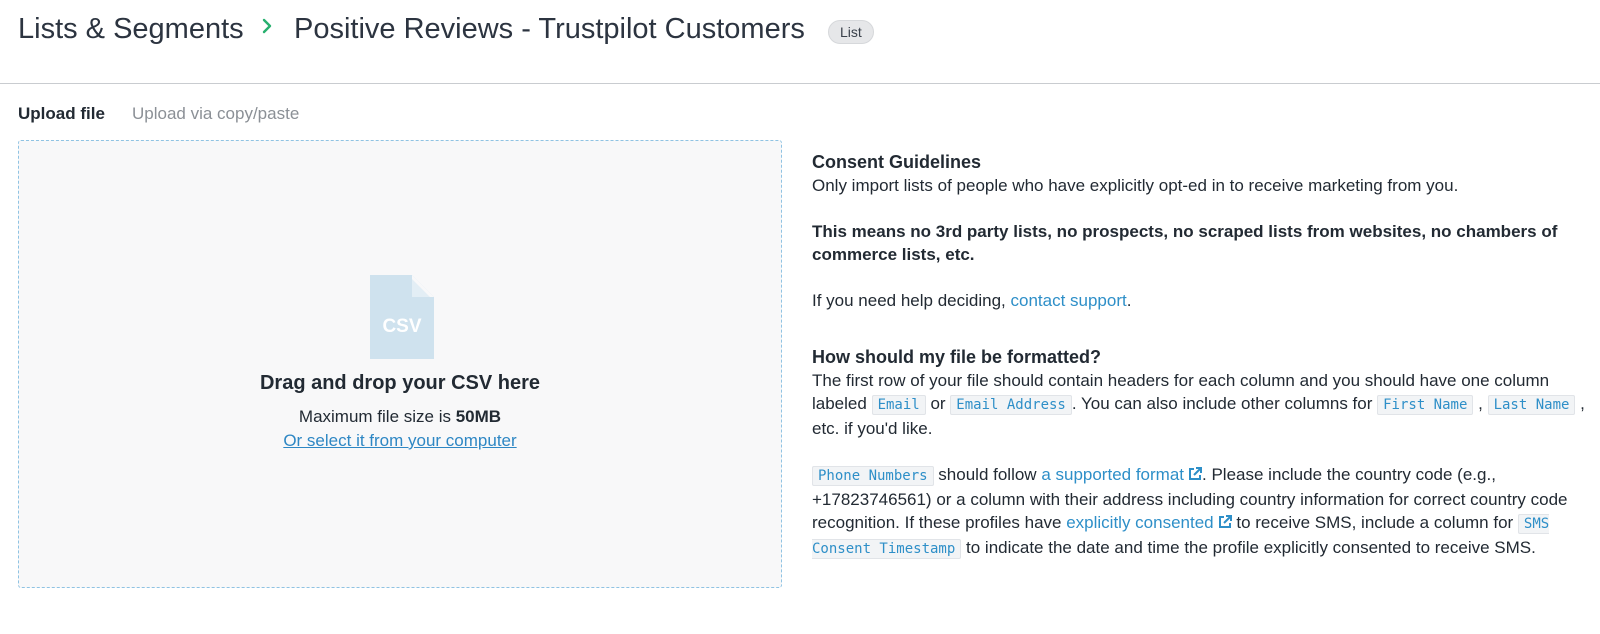  I want to click on explicitly-consented-link: explicitly consented, so click(1149, 522).